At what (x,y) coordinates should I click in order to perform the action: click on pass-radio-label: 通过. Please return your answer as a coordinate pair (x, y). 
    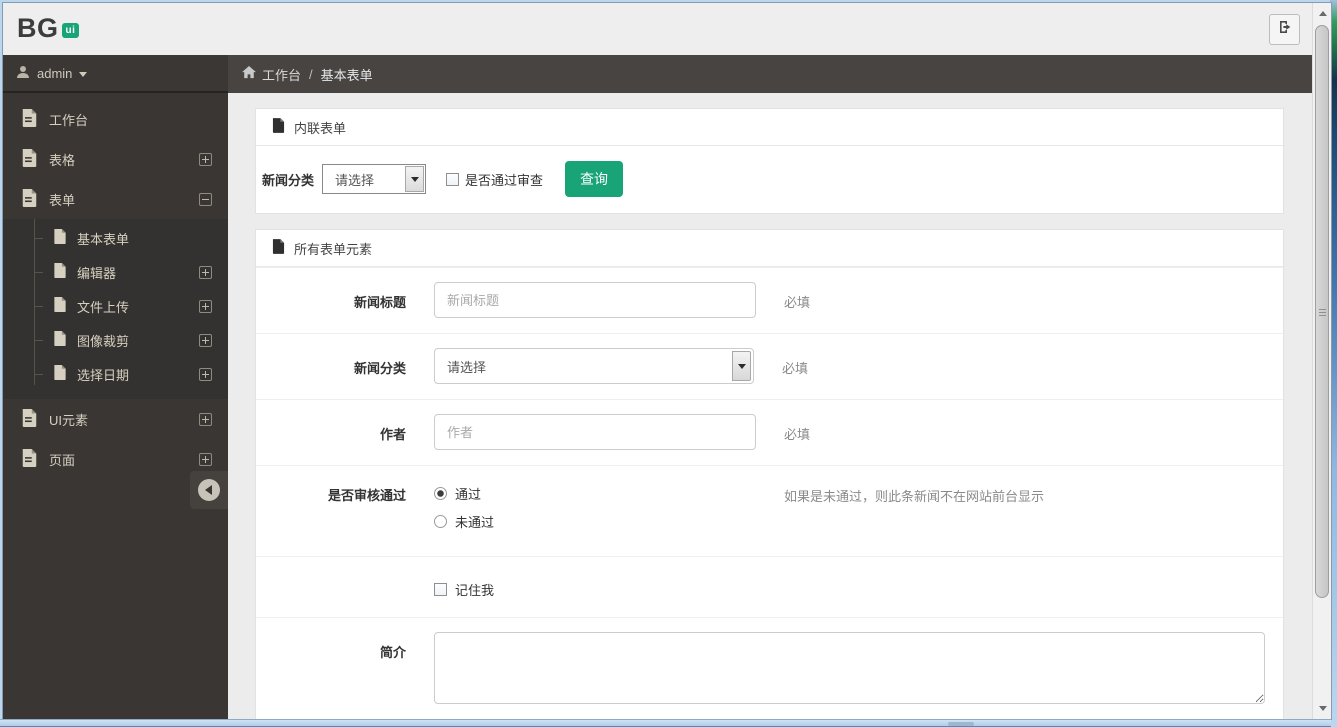
    Looking at the image, I should click on (468, 494).